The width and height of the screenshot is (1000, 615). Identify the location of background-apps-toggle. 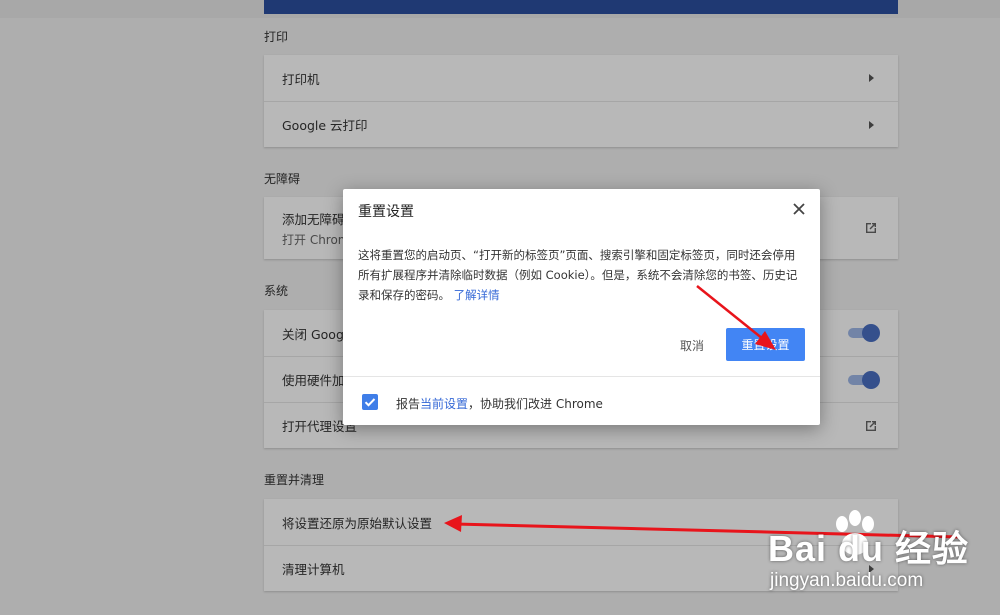
(863, 333).